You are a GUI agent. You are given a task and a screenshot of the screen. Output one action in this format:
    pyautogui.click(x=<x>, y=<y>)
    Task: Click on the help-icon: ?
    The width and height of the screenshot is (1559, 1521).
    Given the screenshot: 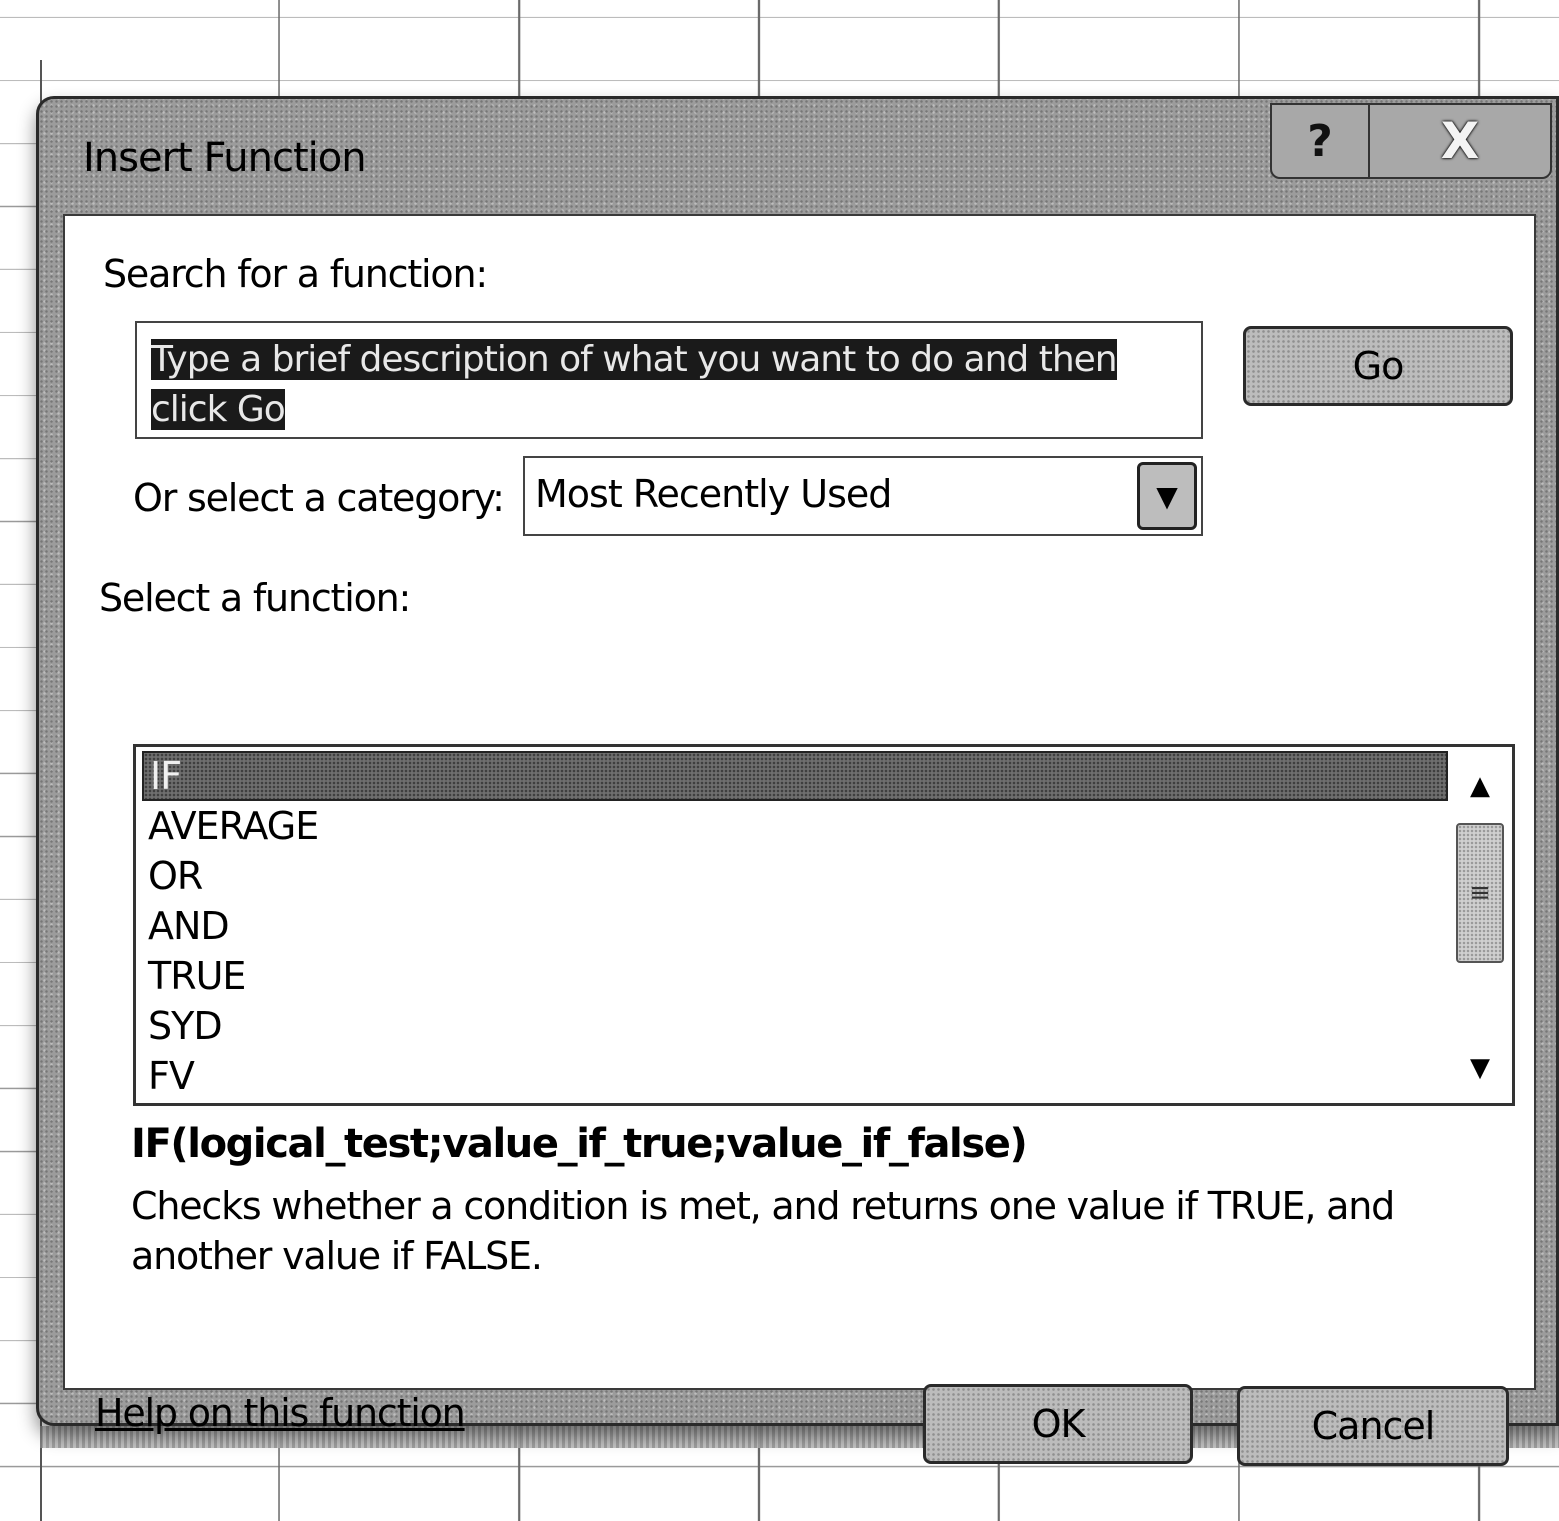 What is the action you would take?
    pyautogui.click(x=1320, y=141)
    